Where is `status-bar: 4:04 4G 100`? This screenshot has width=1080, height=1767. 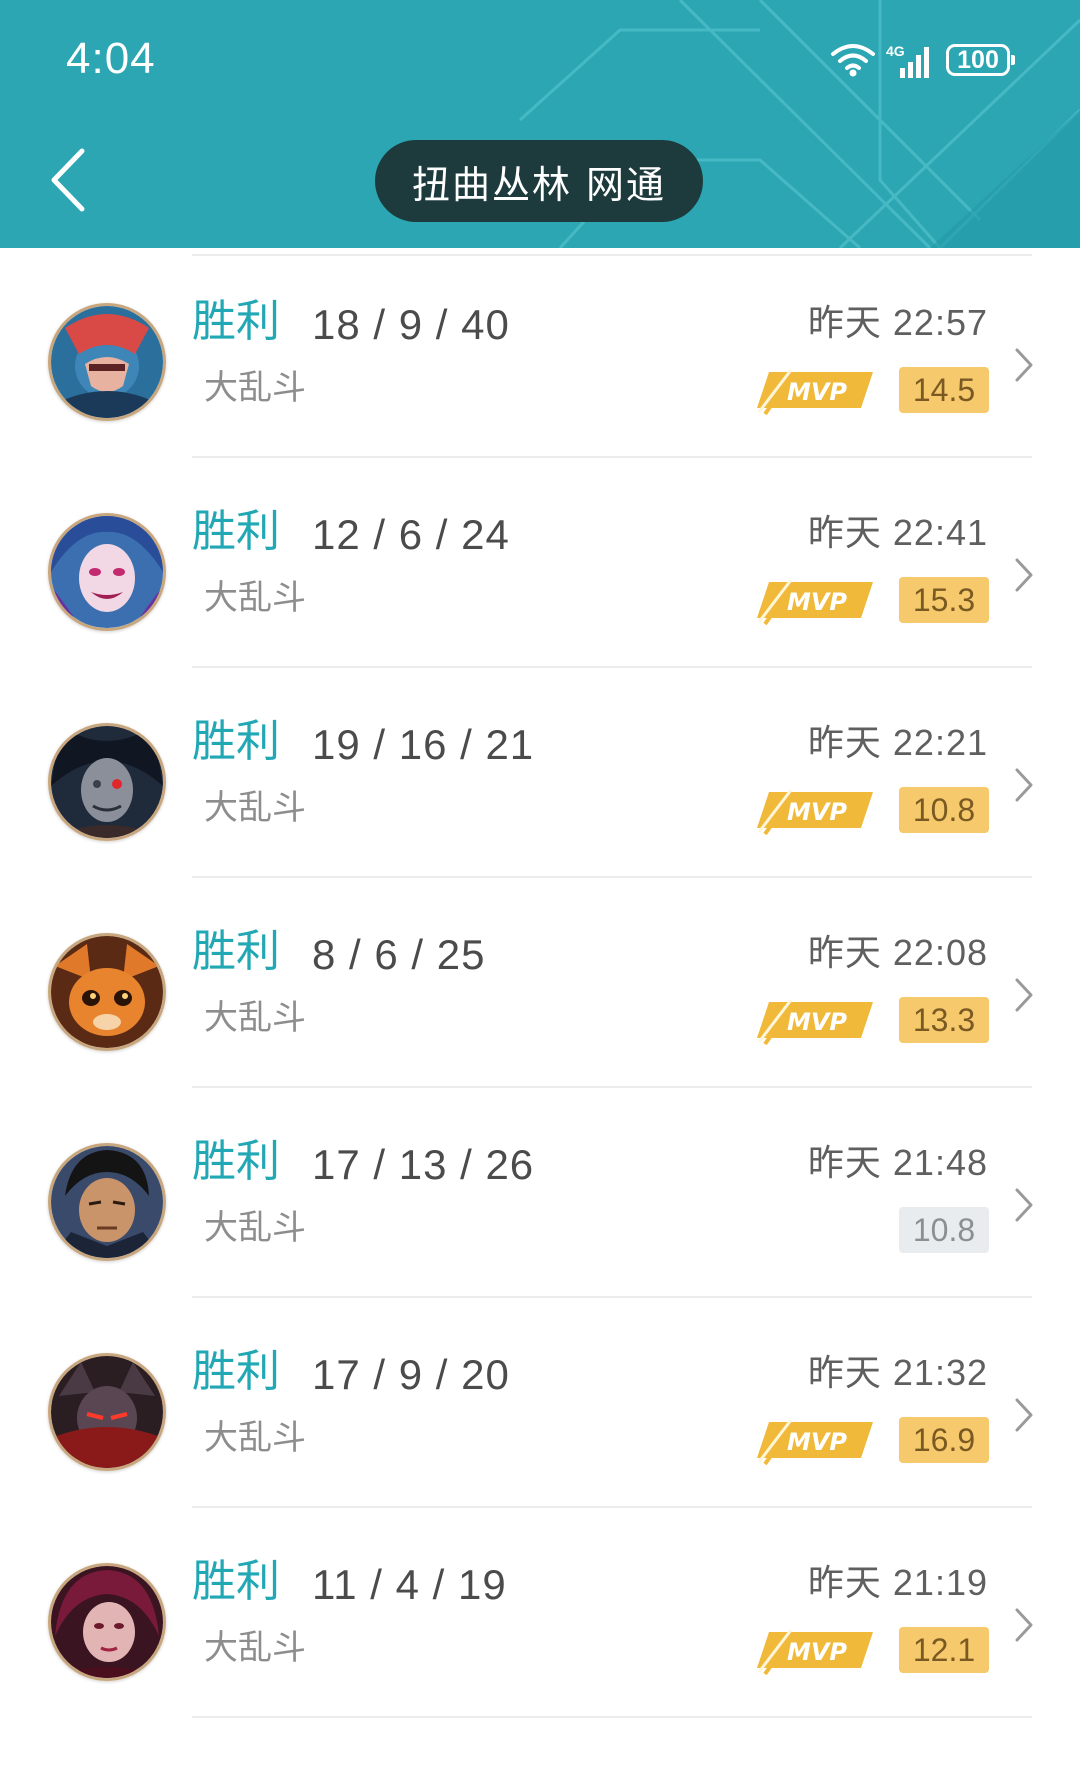 status-bar: 4:04 4G 100 is located at coordinates (540, 60).